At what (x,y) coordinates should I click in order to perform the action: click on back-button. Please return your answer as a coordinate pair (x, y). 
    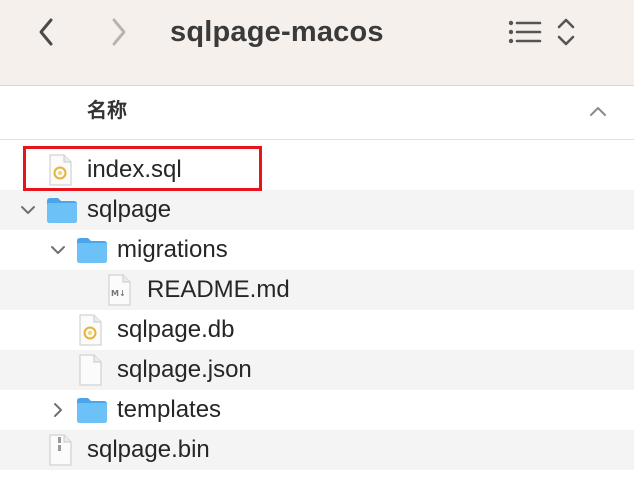
    Looking at the image, I should click on (47, 32).